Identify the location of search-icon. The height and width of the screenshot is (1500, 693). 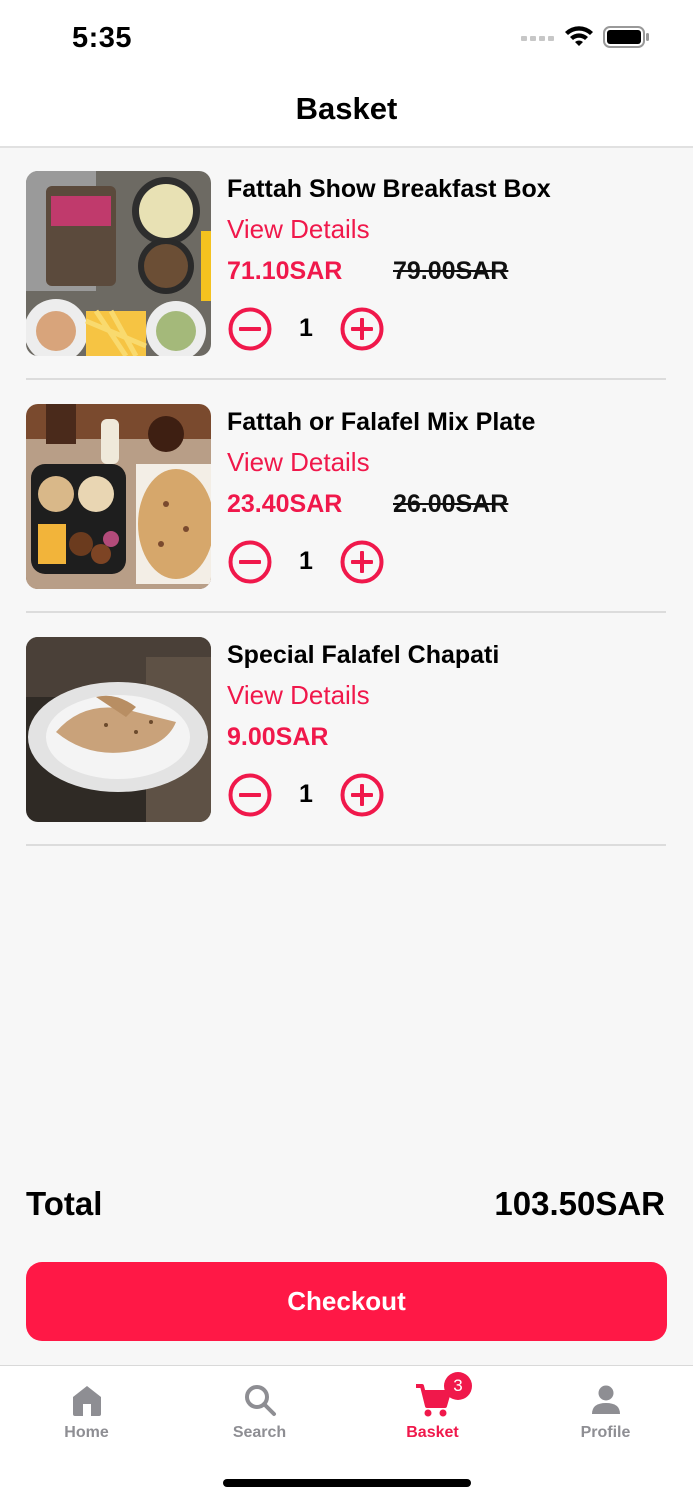
(260, 1400).